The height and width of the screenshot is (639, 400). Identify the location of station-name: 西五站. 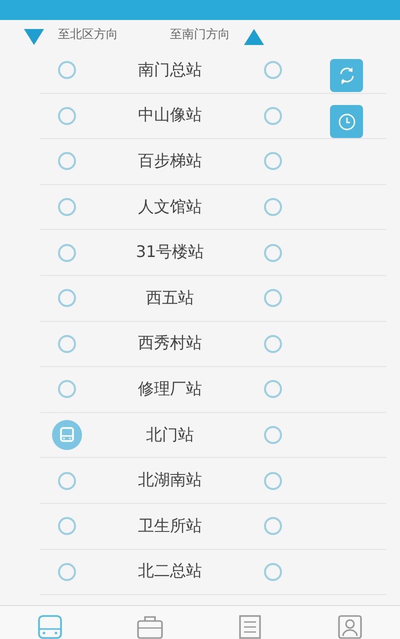
(170, 298).